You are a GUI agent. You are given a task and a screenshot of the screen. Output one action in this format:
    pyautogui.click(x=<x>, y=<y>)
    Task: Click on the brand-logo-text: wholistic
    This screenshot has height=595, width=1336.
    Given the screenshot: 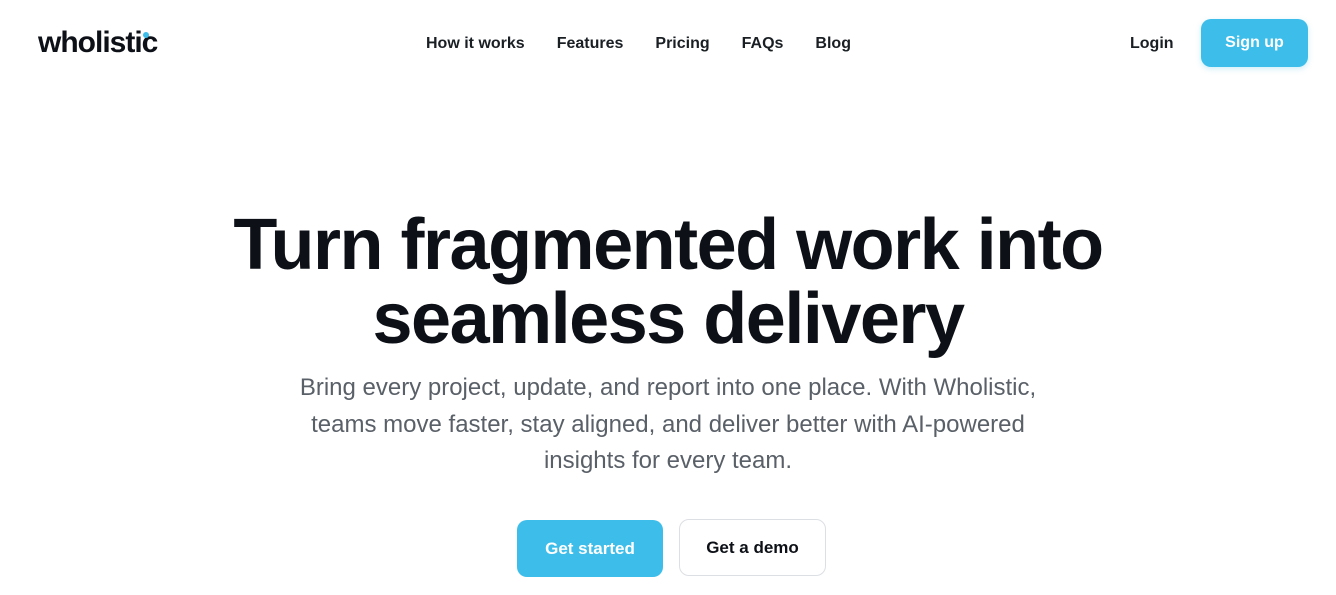 What is the action you would take?
    pyautogui.click(x=98, y=42)
    